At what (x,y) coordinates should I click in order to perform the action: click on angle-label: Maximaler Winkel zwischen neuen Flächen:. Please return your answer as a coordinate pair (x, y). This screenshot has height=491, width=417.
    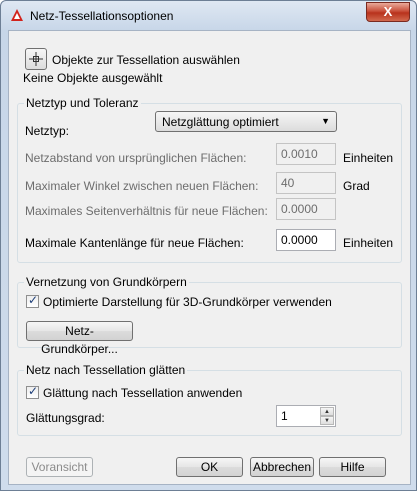
    Looking at the image, I should click on (142, 186).